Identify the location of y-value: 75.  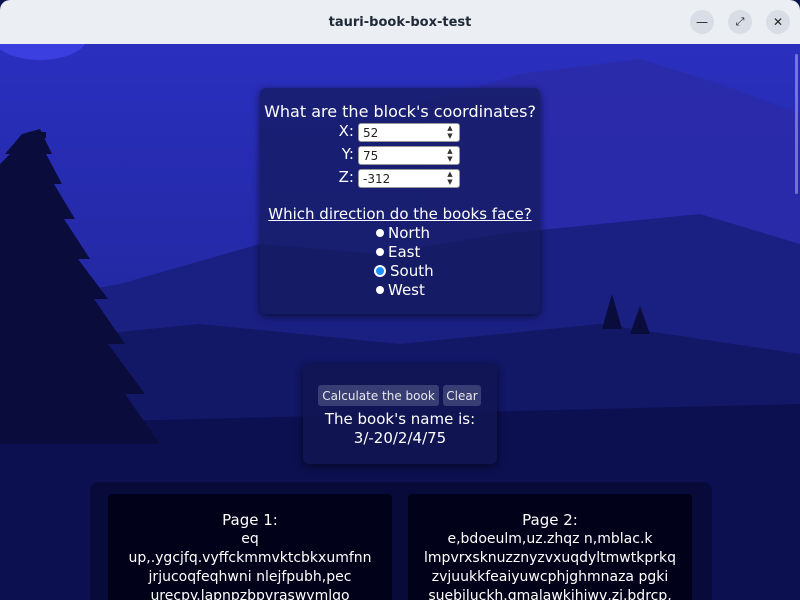
(371, 156).